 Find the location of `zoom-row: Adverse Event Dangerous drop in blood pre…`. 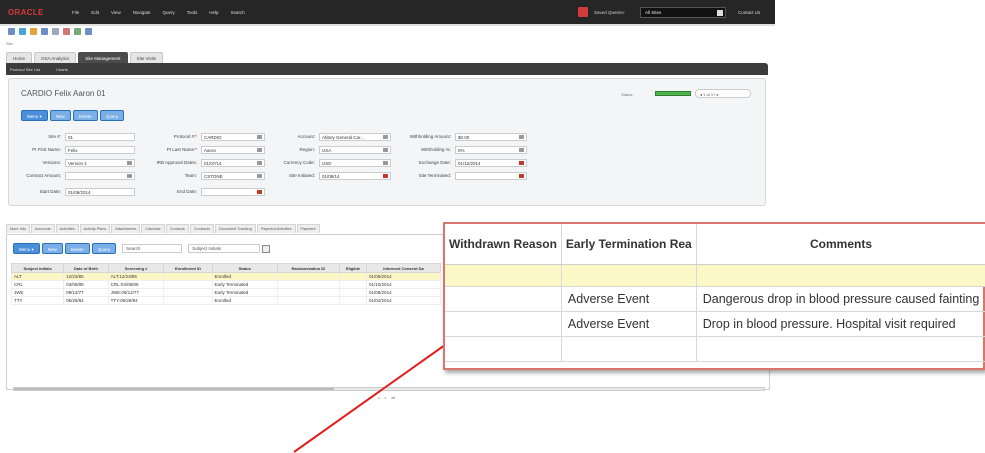

zoom-row: Adverse Event Dangerous drop in blood pre… is located at coordinates (715, 299).